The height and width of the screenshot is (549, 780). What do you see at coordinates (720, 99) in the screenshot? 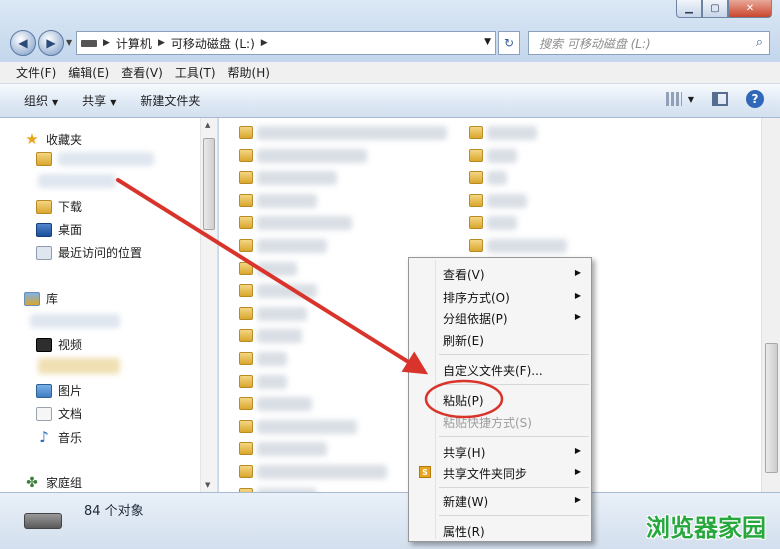
I see `preview-pane-icon` at bounding box center [720, 99].